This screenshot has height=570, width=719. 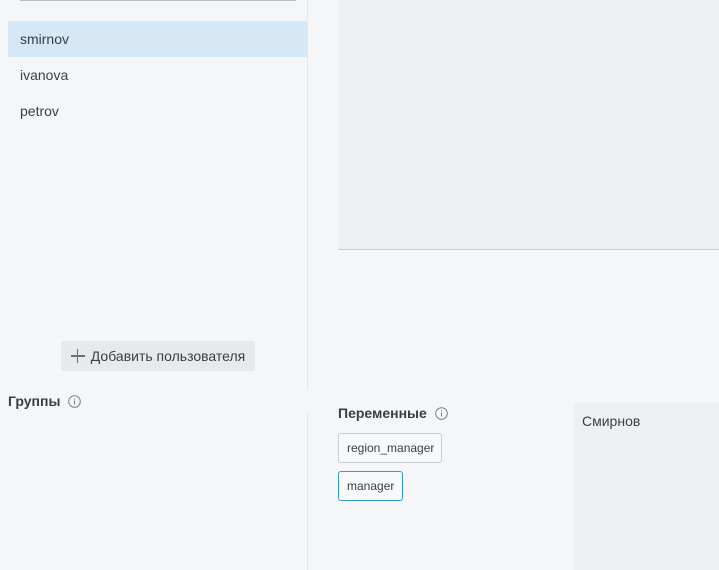 What do you see at coordinates (307, 491) in the screenshot?
I see `panel-divider-bottom` at bounding box center [307, 491].